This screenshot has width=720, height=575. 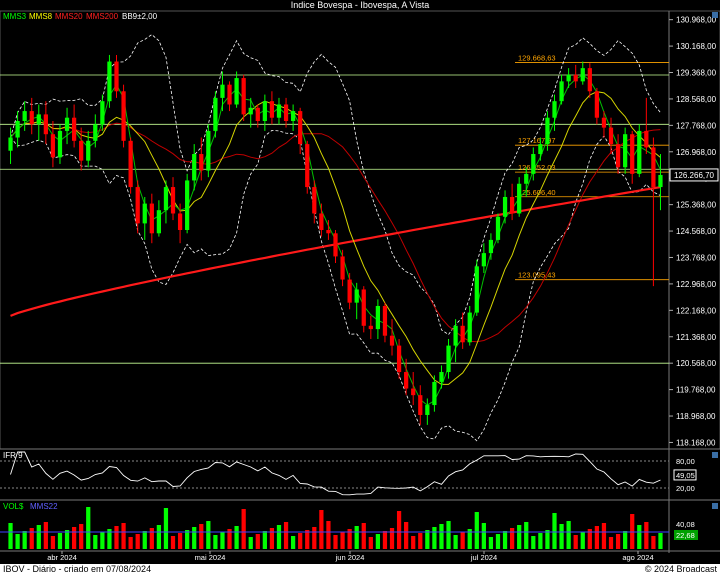 I want to click on x-tick-label: abr 2024, so click(x=62, y=557).